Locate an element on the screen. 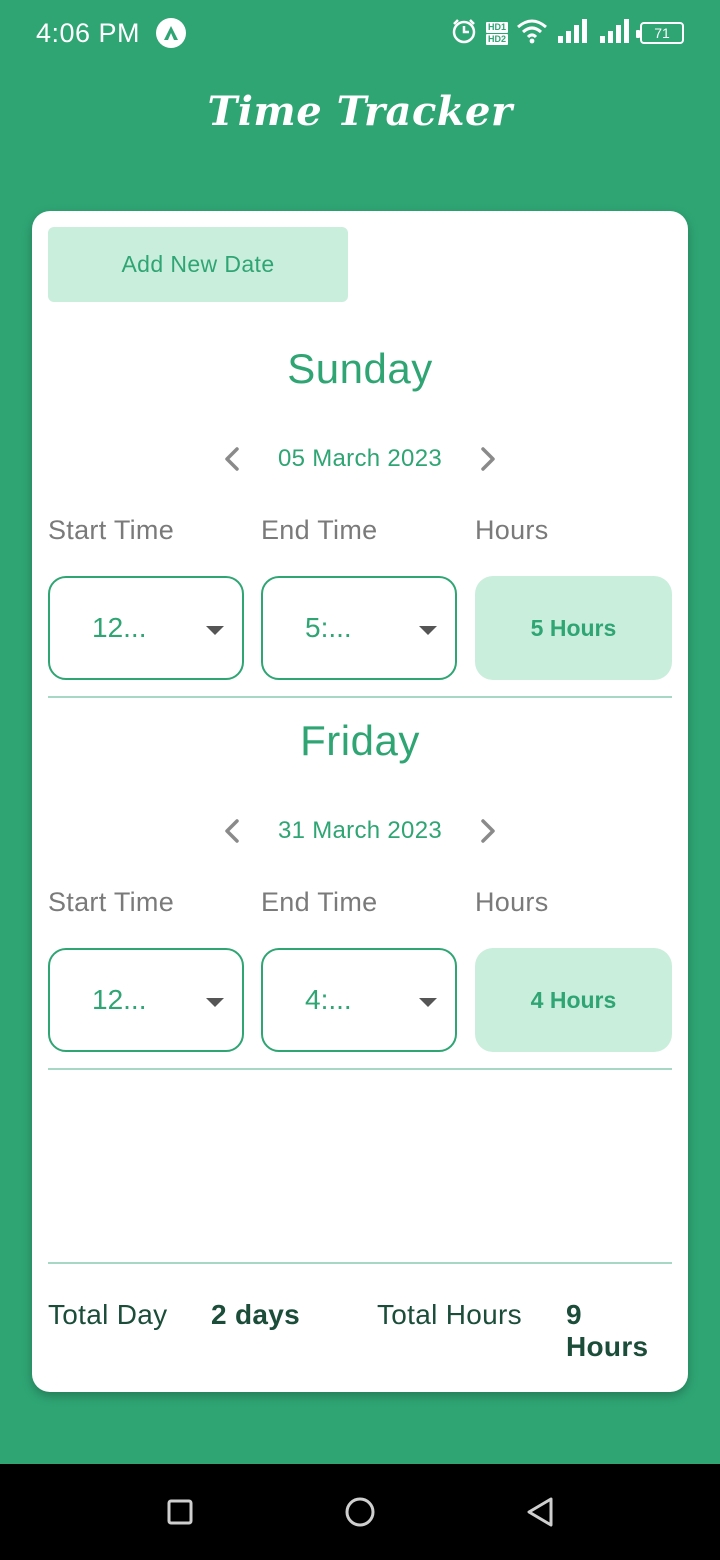  battery-icon: 71 is located at coordinates (660, 33).